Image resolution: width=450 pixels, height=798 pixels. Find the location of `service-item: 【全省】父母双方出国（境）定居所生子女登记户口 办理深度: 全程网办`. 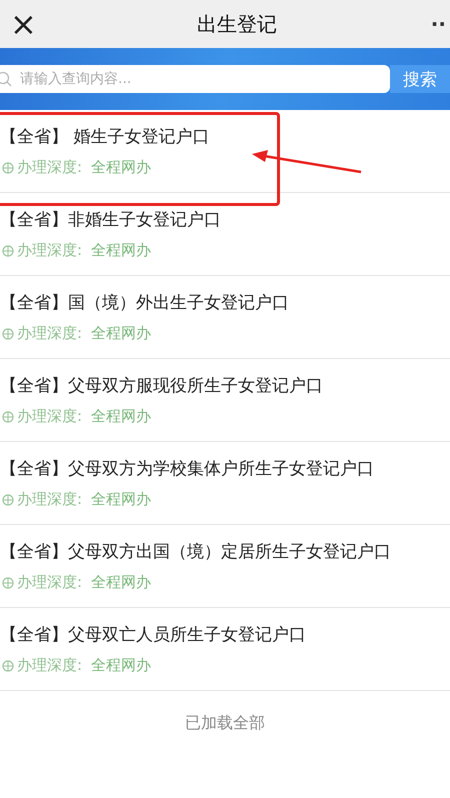

service-item: 【全省】父母双方出国（境）定居所生子女登记户口 办理深度: 全程网办 is located at coordinates (225, 566).